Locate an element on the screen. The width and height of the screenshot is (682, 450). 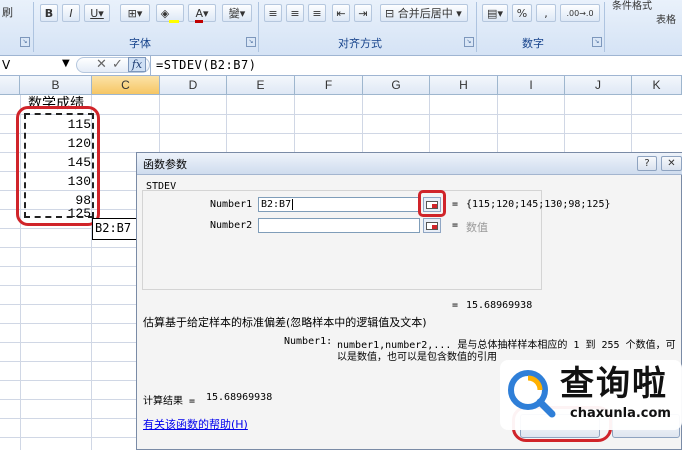
column-header-f: F is located at coordinates (329, 85).